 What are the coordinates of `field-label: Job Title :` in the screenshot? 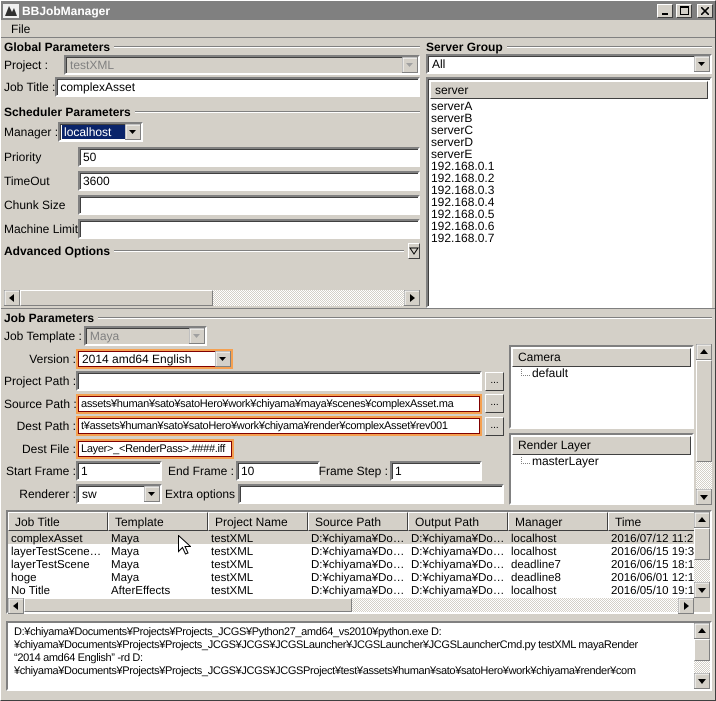 It's located at (30, 87).